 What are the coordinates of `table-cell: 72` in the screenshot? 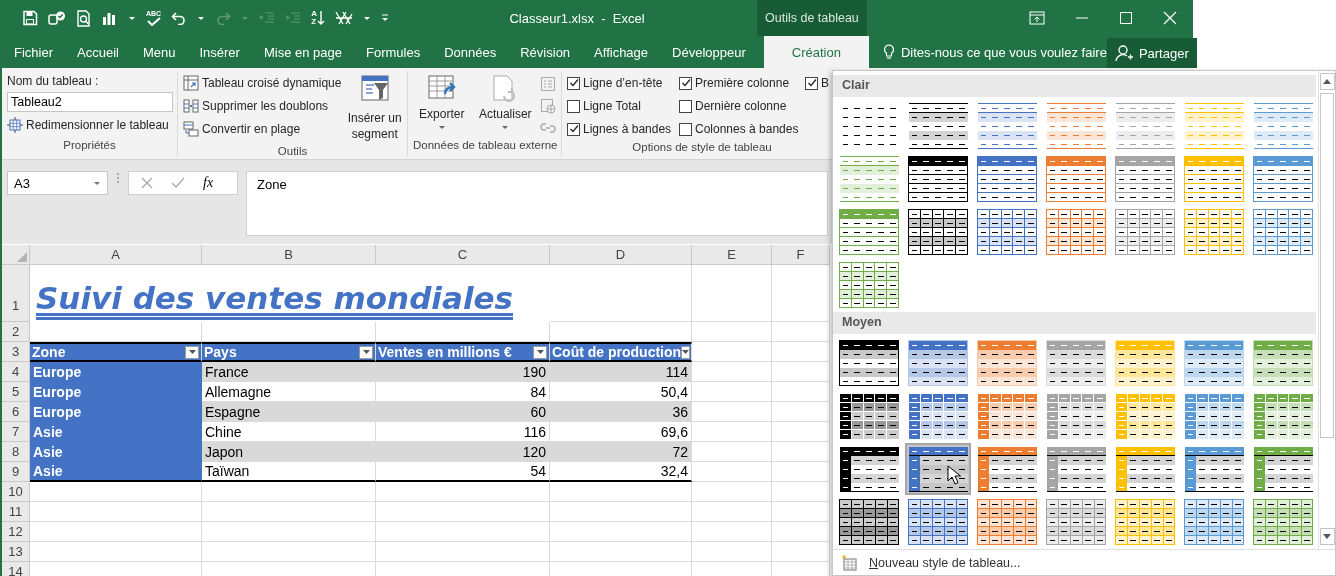 It's located at (621, 452).